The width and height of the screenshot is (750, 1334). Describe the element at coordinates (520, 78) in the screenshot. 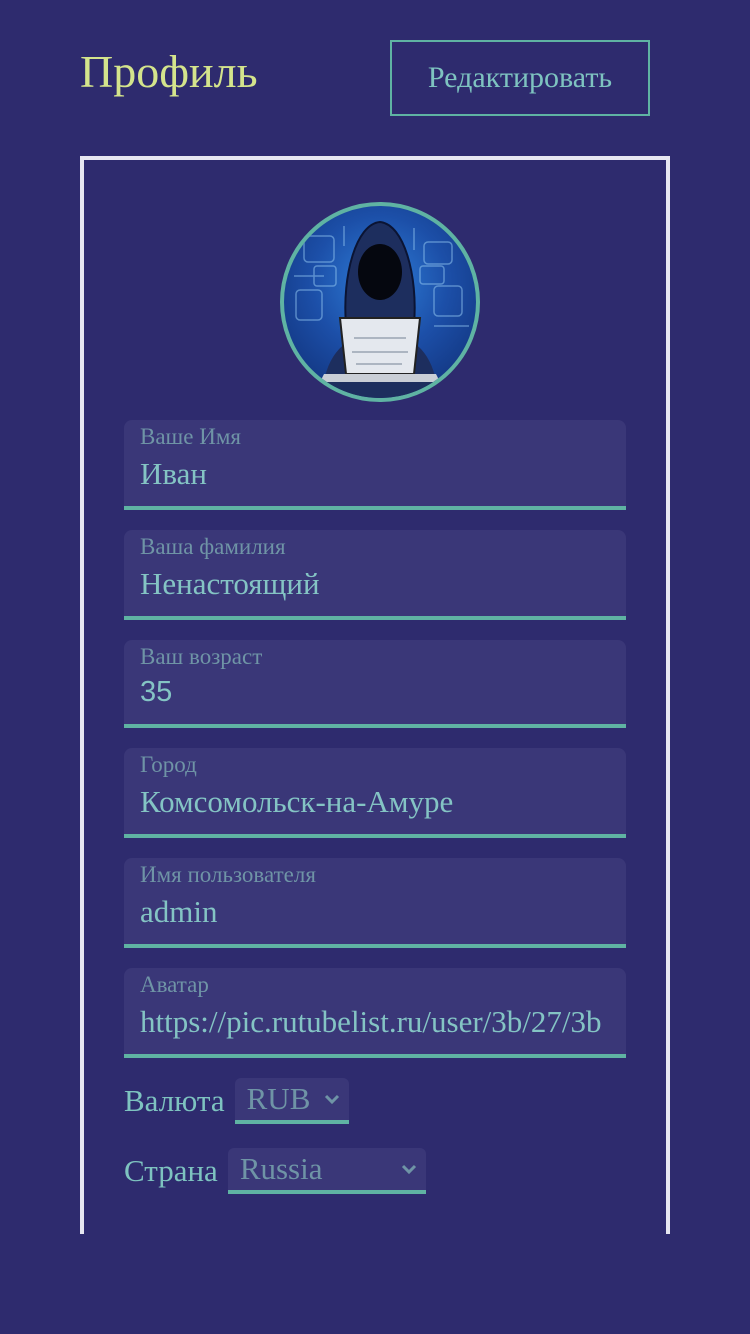

I see `edit-button: Редактировать` at that location.